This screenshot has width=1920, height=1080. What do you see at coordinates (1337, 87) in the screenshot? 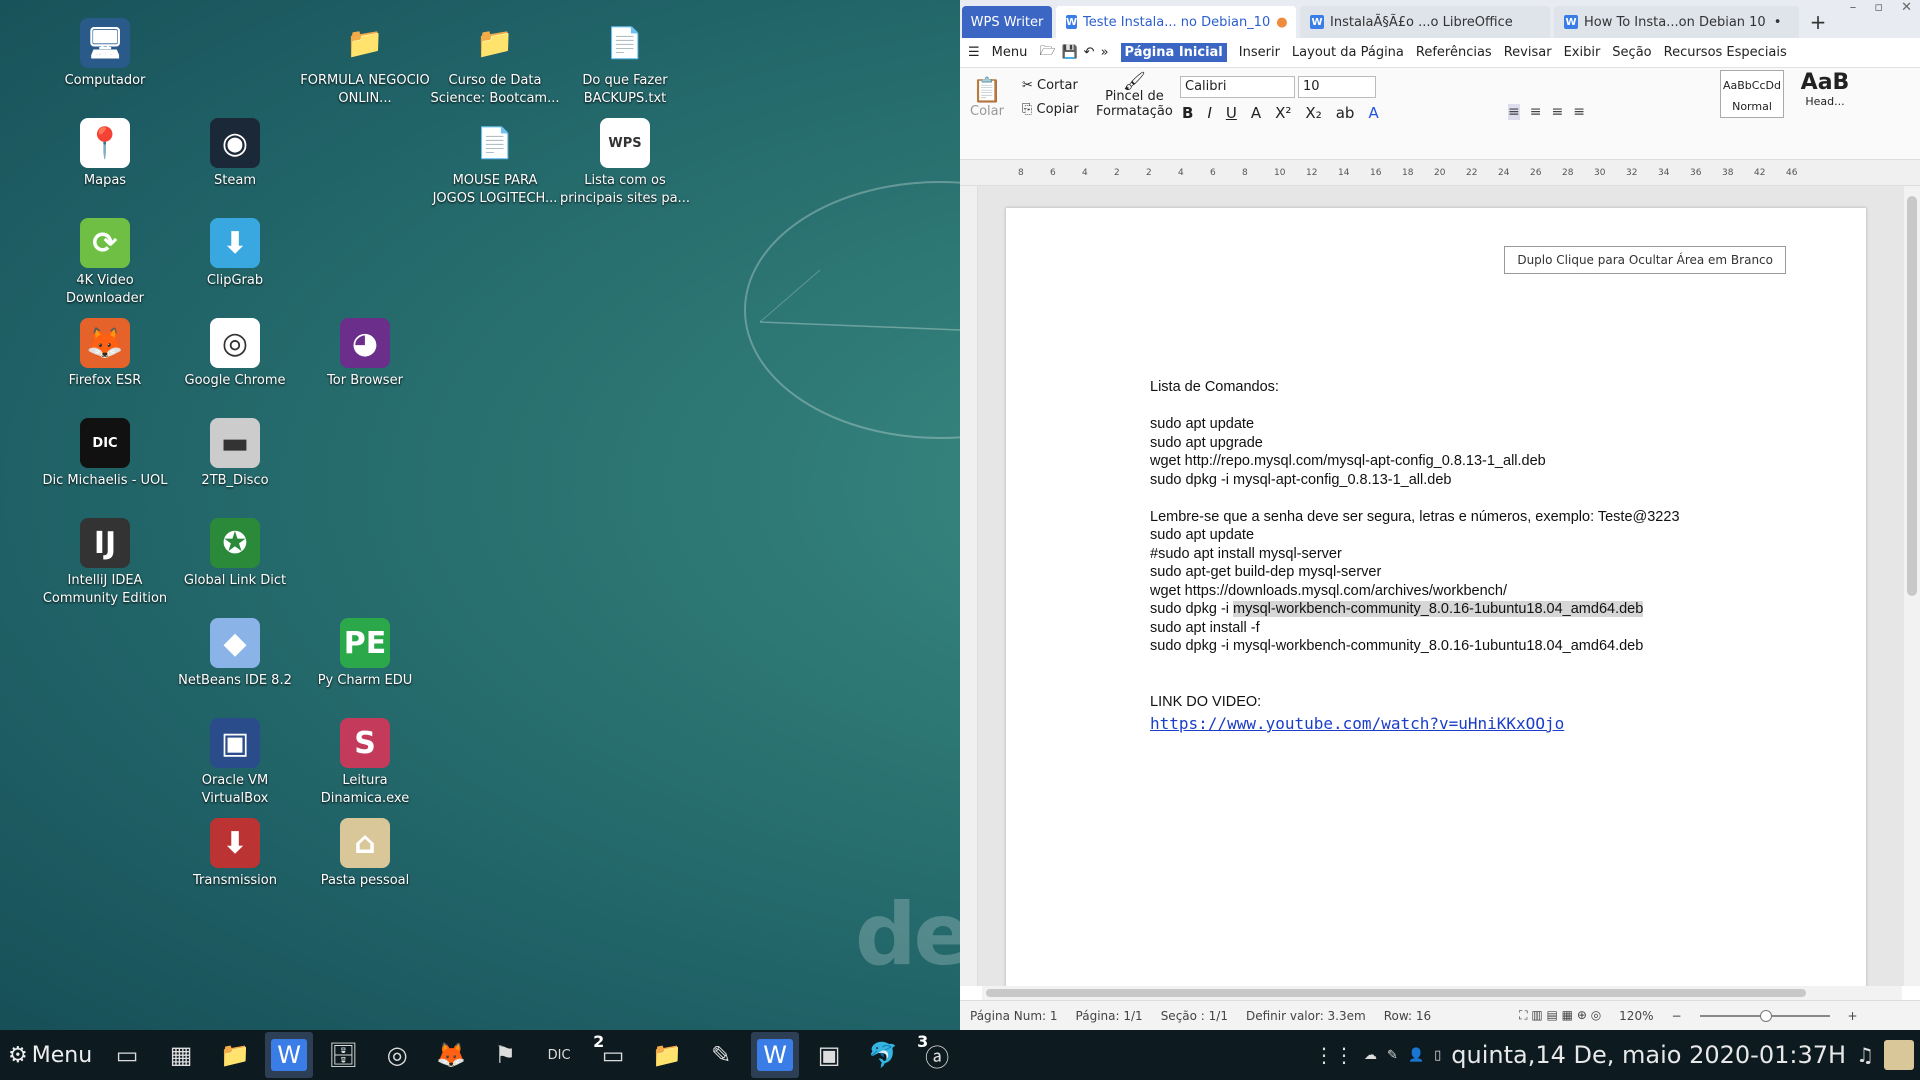
I see `font-size-select: 10` at bounding box center [1337, 87].